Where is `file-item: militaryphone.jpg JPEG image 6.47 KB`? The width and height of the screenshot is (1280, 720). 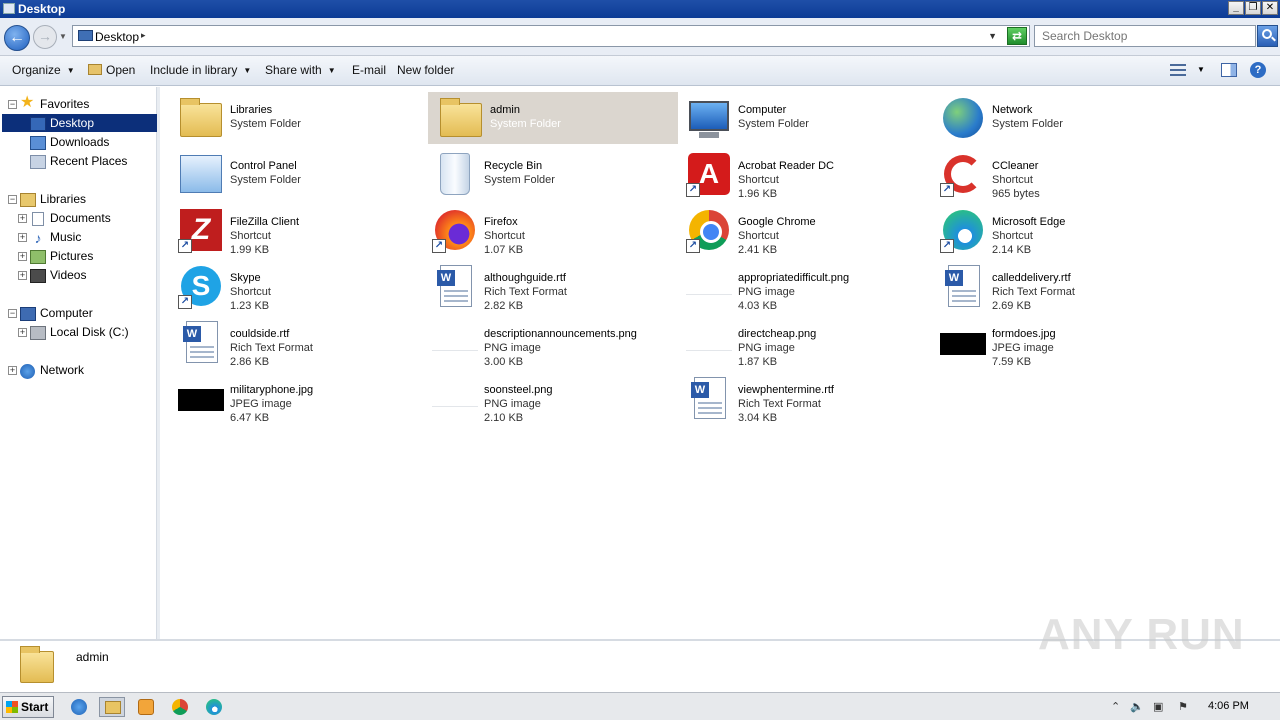
file-item: militaryphone.jpg JPEG image 6.47 KB is located at coordinates (293, 398).